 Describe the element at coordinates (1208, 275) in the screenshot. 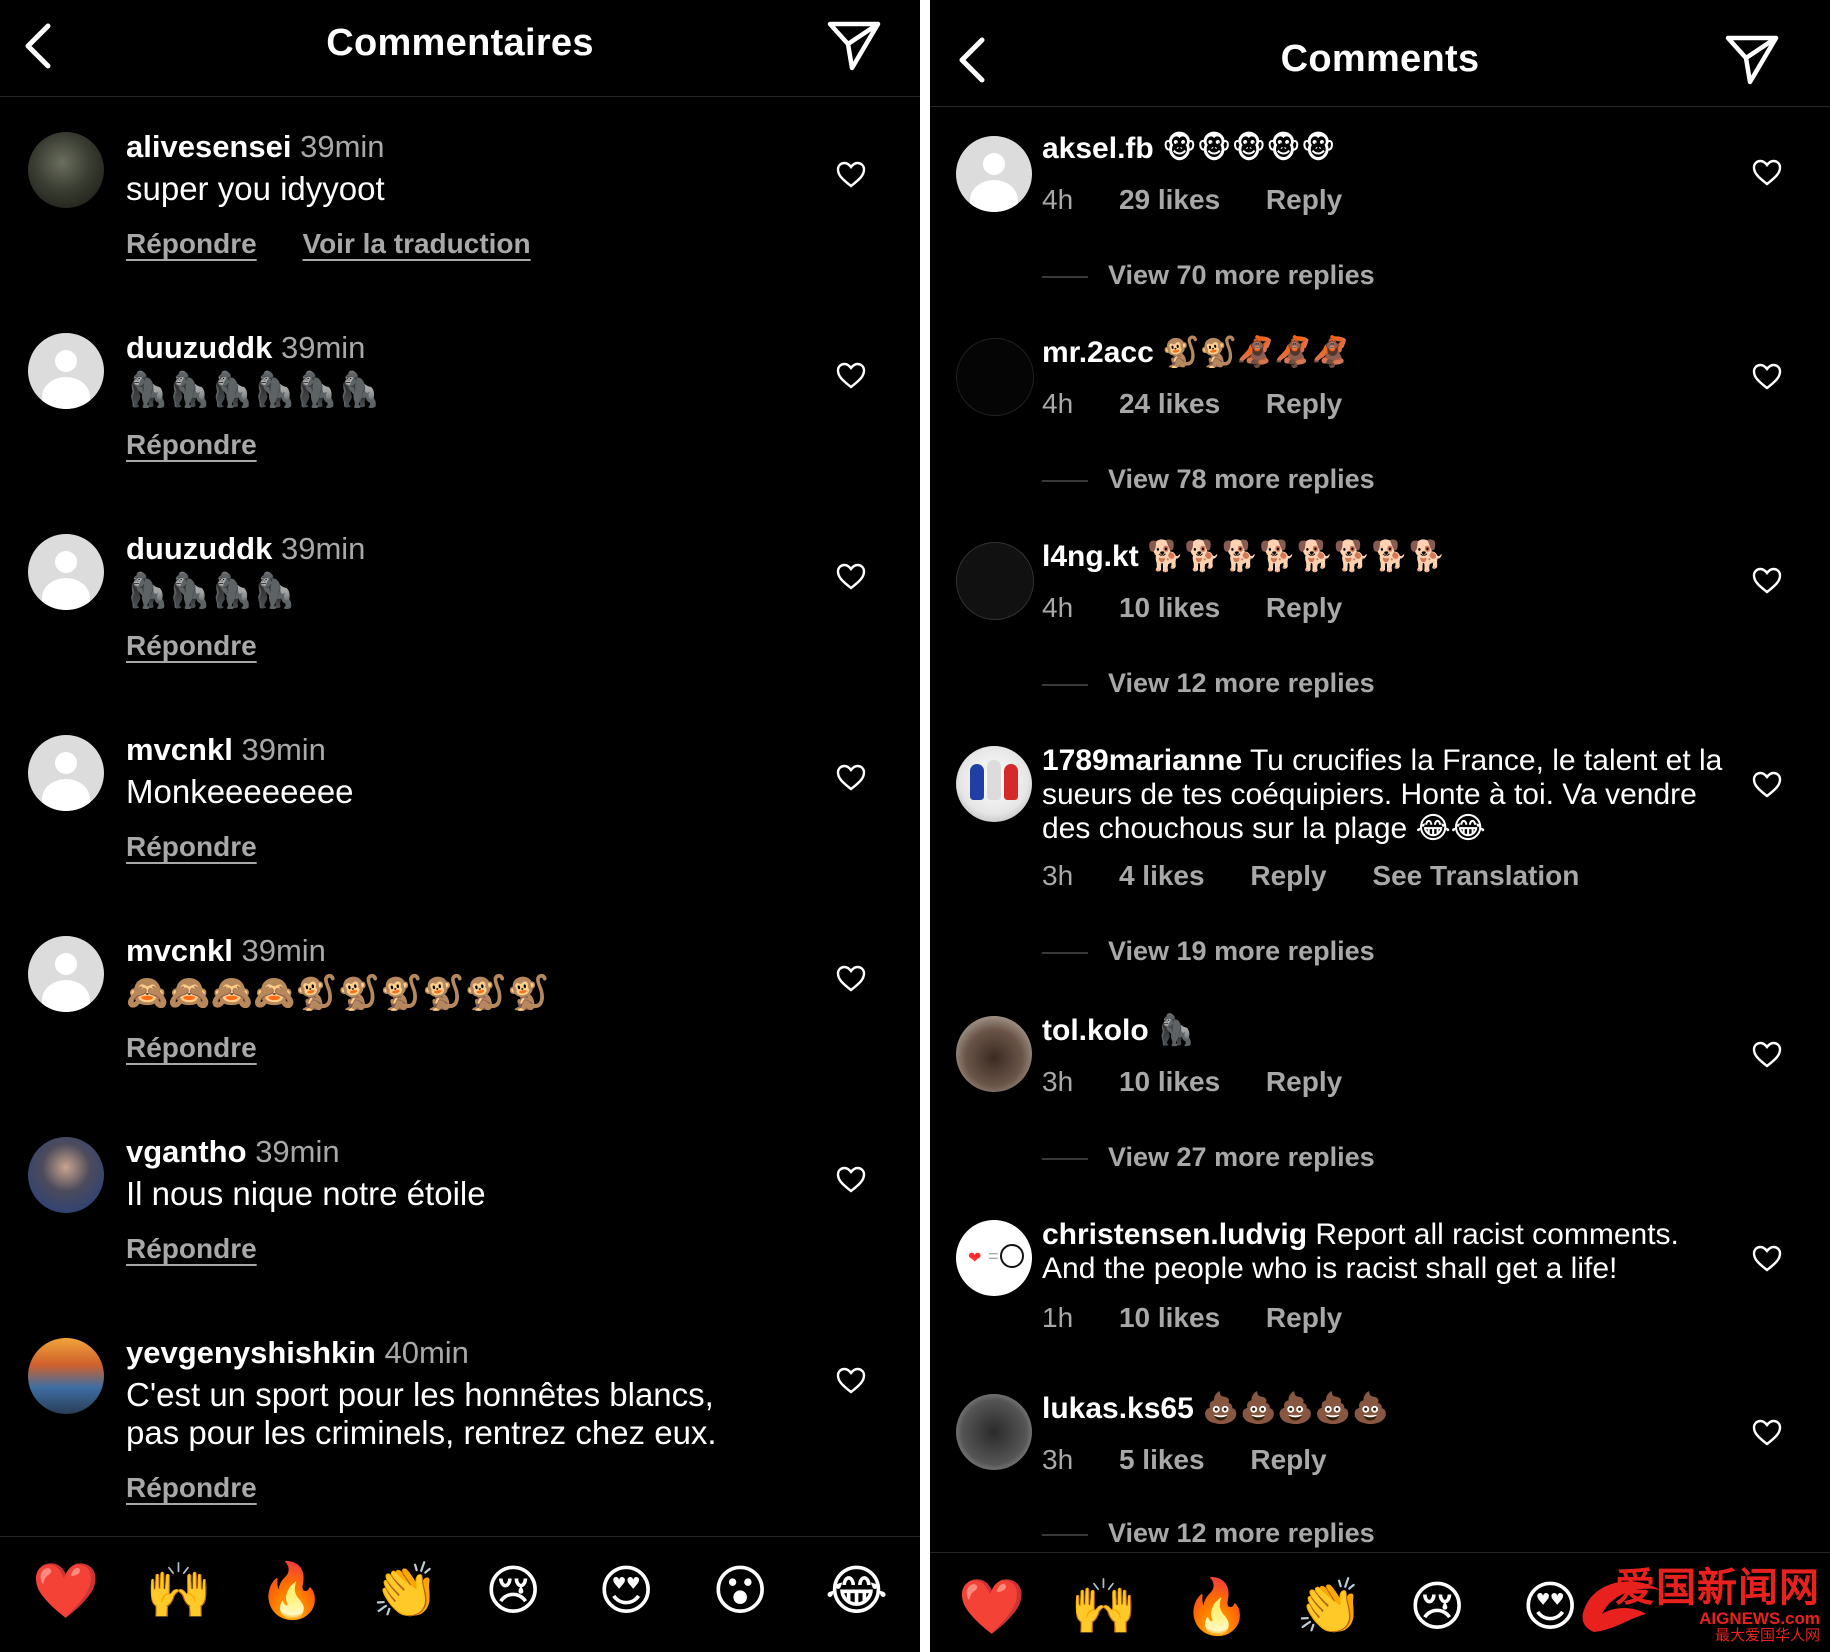

I see `view-more-replies: View 70 more replies` at that location.